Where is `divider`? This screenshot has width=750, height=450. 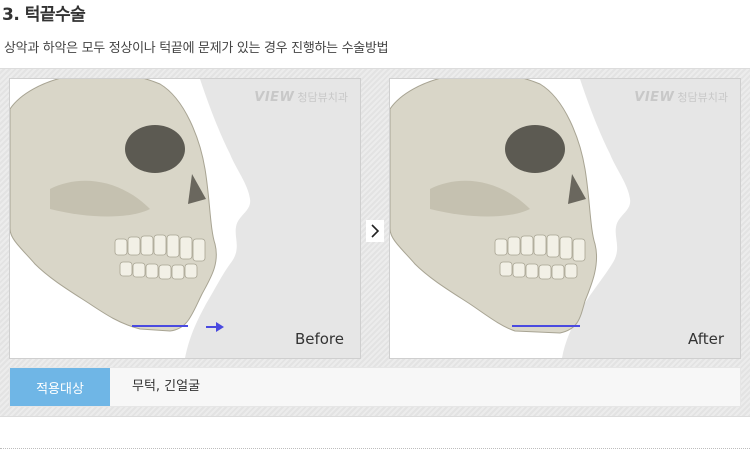
divider is located at coordinates (375, 448).